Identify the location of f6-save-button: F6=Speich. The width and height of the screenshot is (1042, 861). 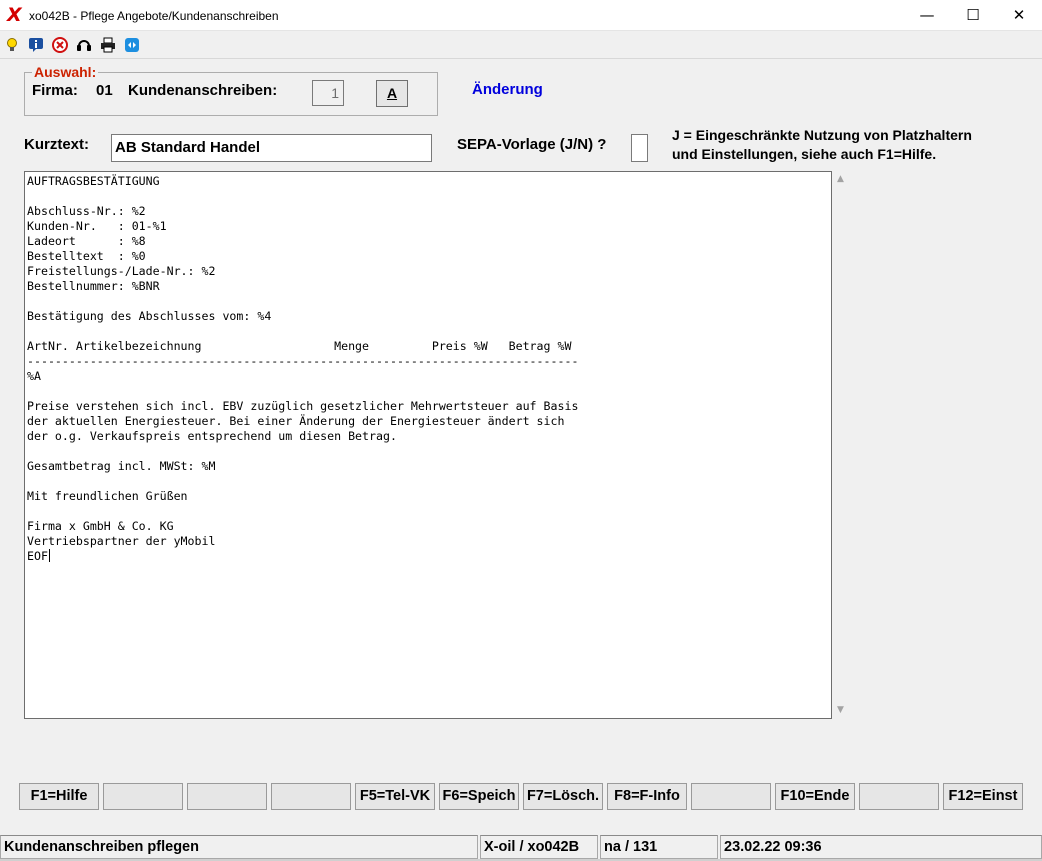
(479, 796).